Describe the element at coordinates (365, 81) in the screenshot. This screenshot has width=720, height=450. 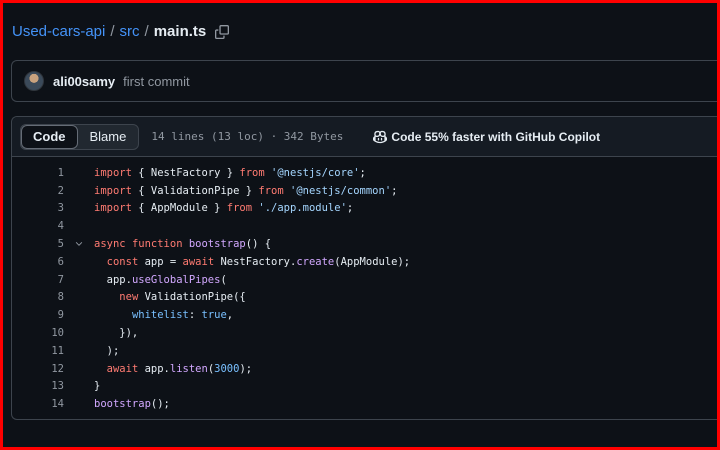
I see `latest-commit-bar: ali00samy first commit` at that location.